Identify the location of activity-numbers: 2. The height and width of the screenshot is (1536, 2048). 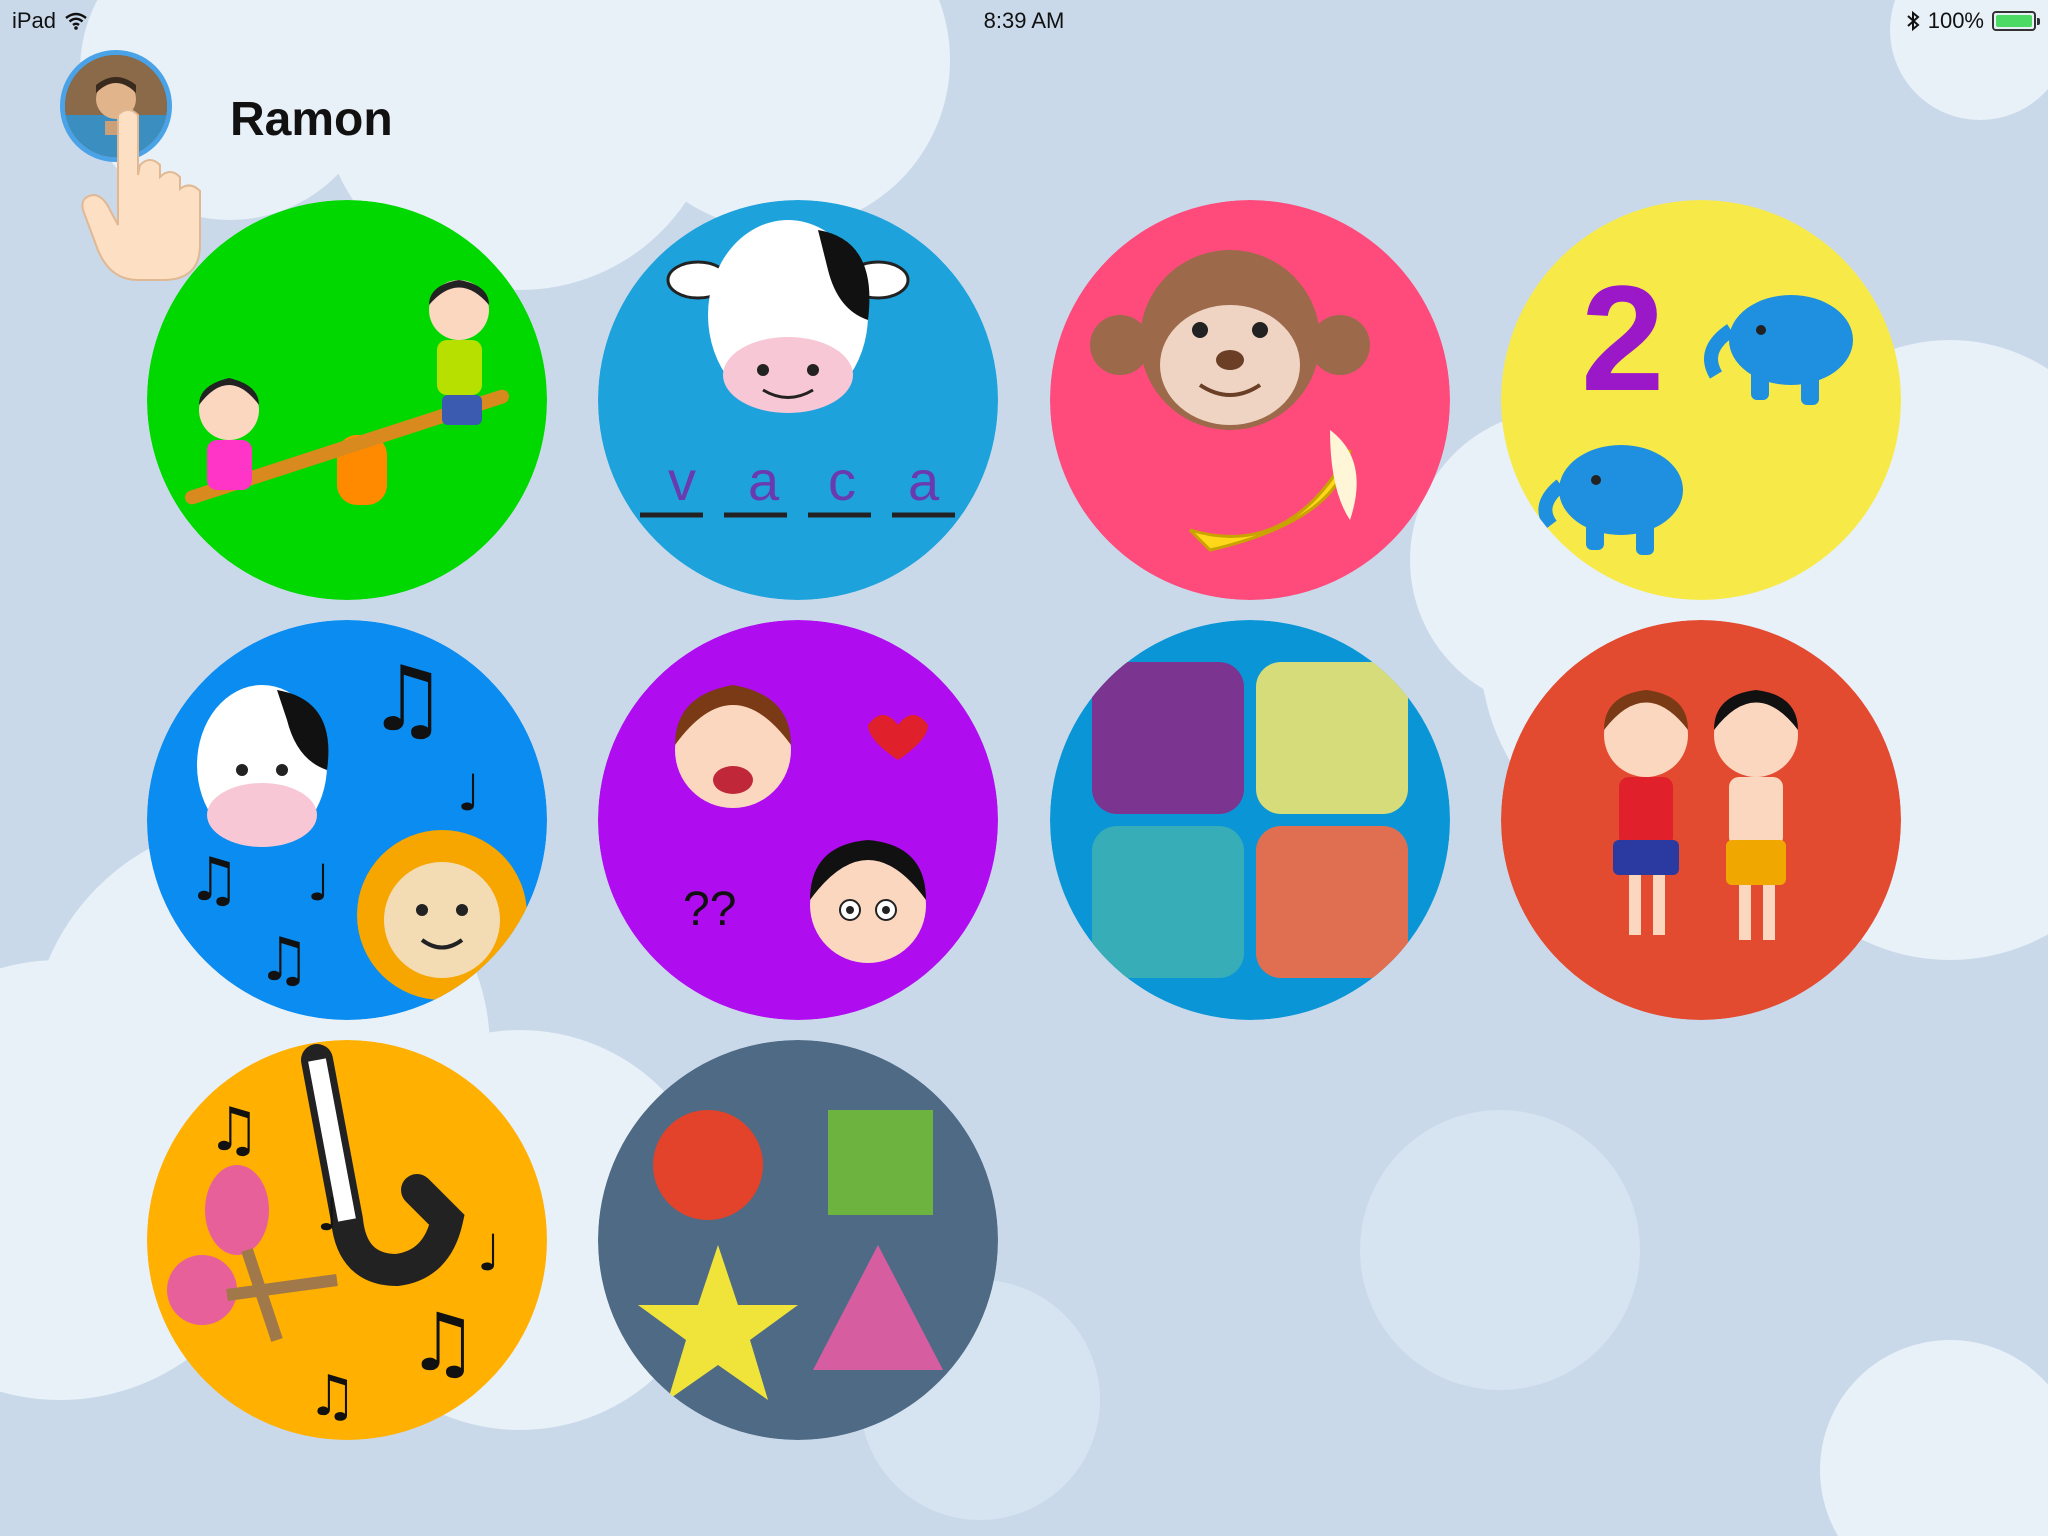
(1701, 400).